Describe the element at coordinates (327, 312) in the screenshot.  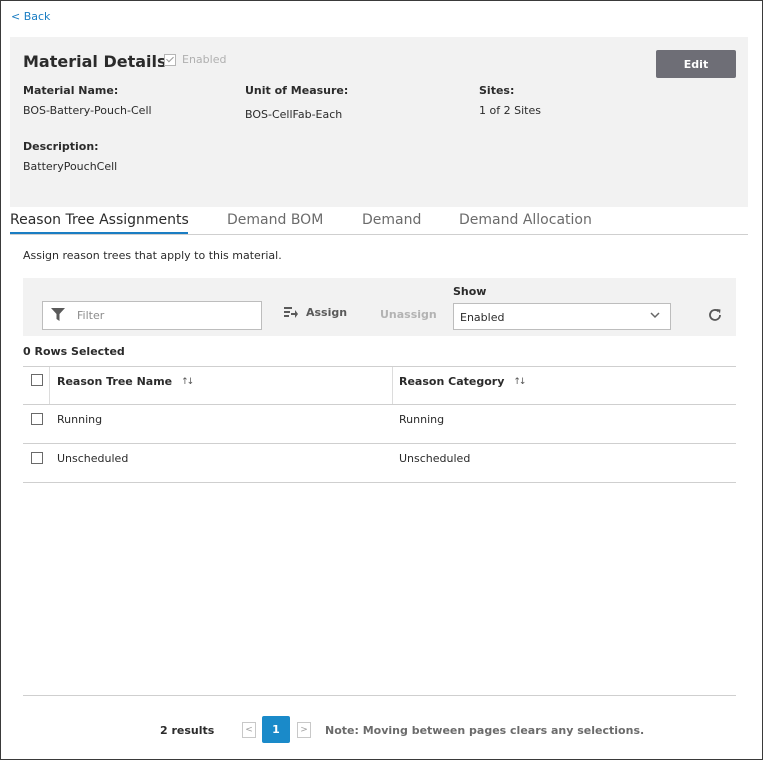
I see `assign-label: Assign` at that location.